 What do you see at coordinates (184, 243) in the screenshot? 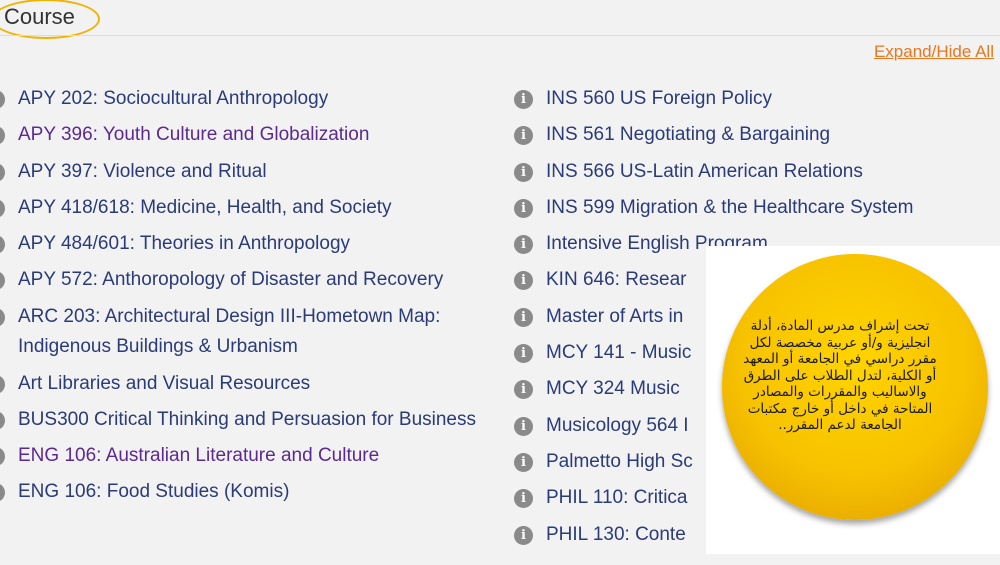
I see `course-link: APY 484/601: Theories in Anthropology` at bounding box center [184, 243].